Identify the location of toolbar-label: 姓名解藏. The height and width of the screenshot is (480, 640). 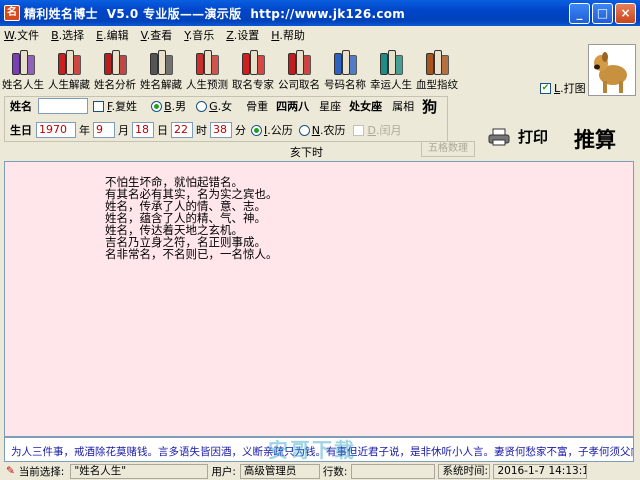
(161, 85).